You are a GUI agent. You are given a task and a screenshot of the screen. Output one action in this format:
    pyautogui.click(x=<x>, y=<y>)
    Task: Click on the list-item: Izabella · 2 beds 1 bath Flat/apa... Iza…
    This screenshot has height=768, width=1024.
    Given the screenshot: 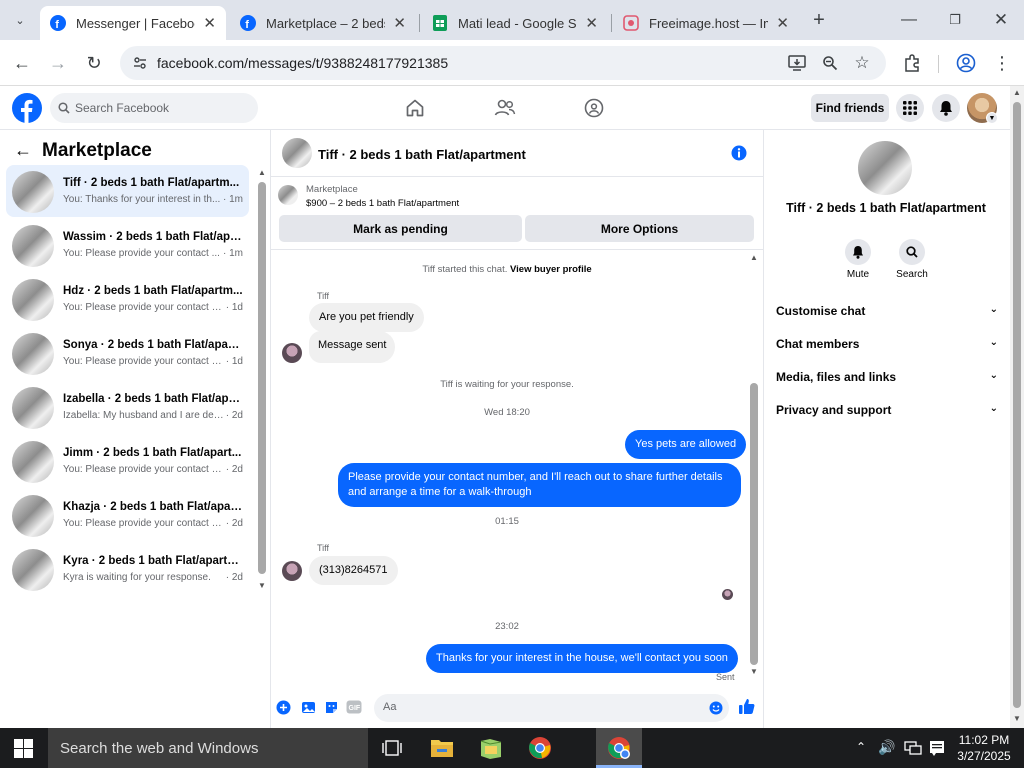 What is the action you would take?
    pyautogui.click(x=127, y=407)
    